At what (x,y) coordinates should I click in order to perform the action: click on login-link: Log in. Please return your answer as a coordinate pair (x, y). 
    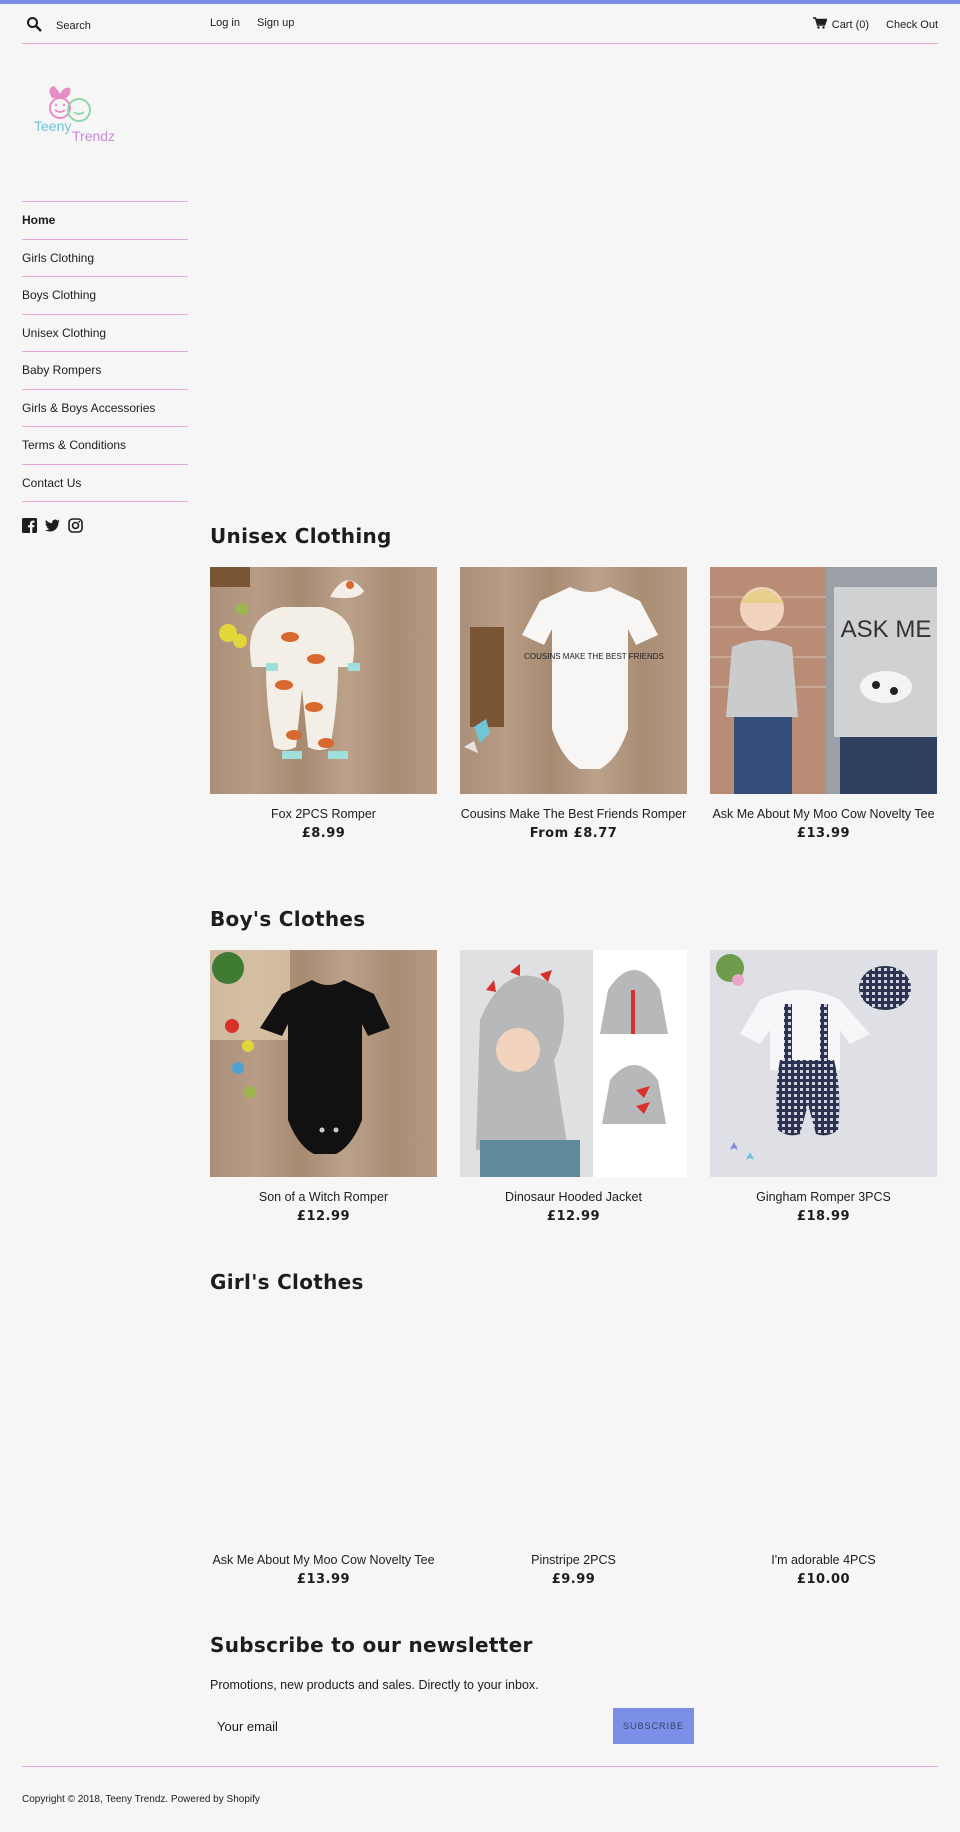
    Looking at the image, I should click on (225, 23).